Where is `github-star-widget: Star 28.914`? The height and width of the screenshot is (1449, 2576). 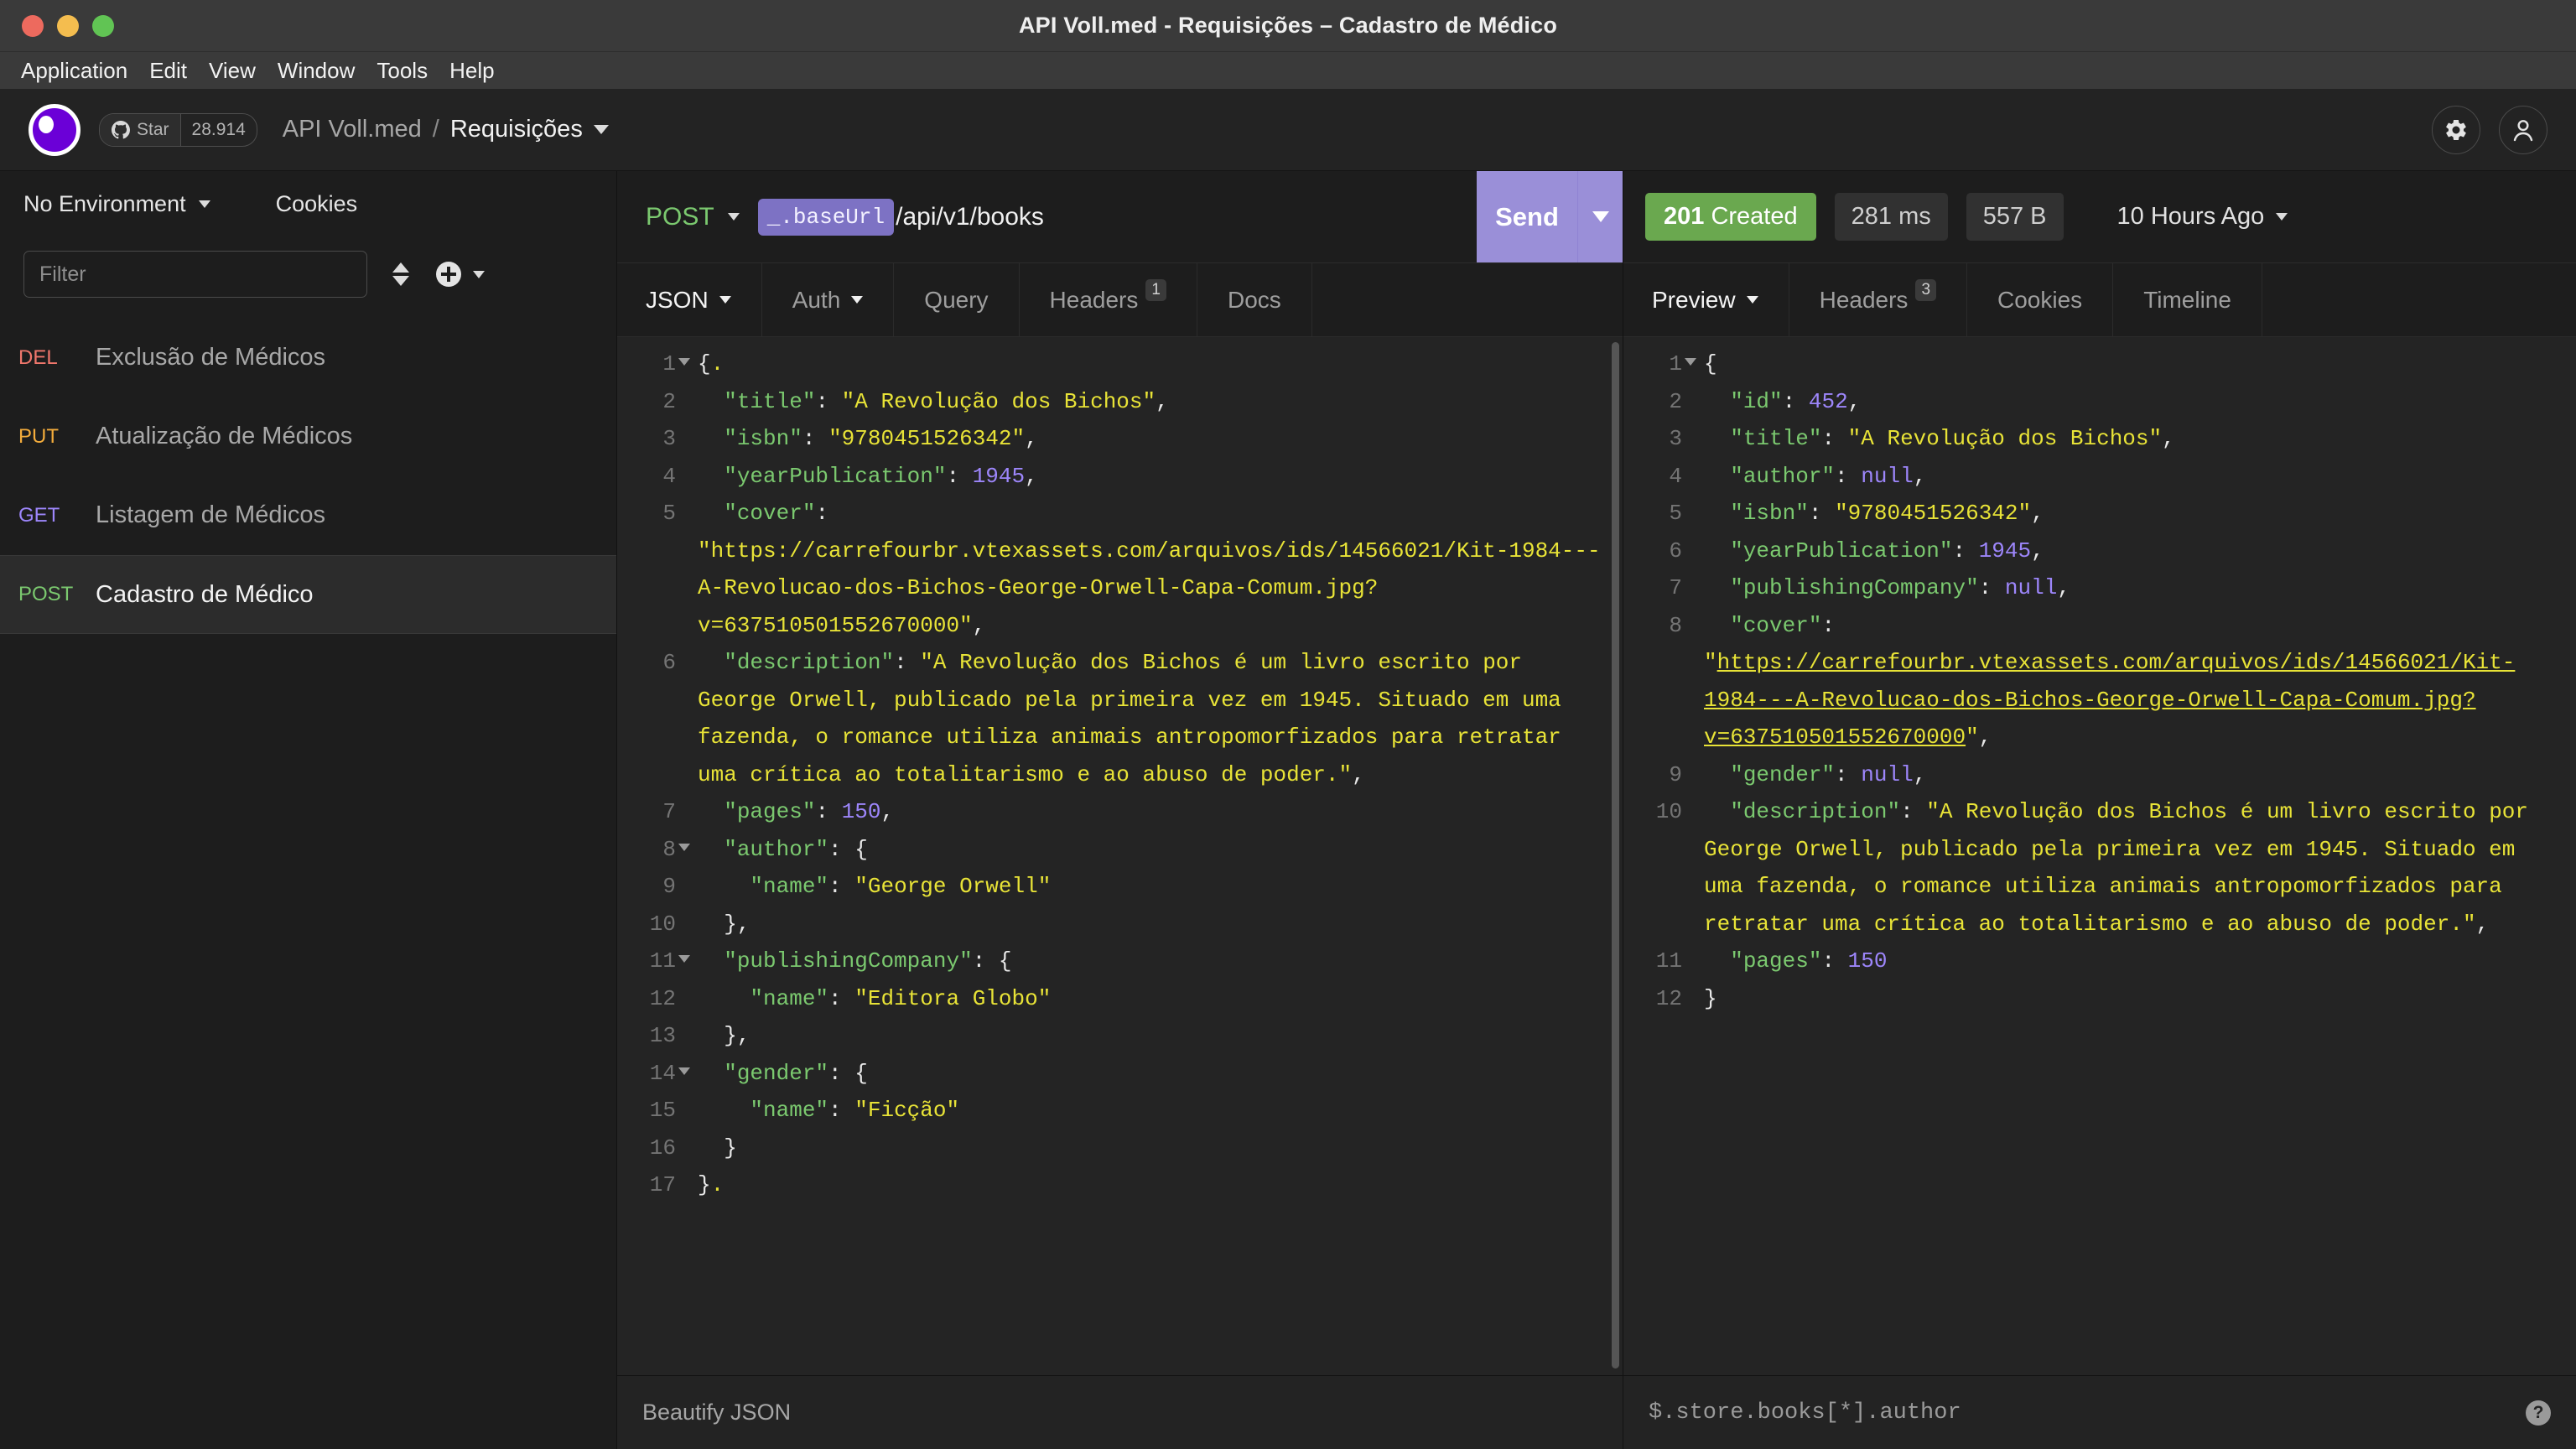
github-star-widget: Star 28.914 is located at coordinates (178, 129).